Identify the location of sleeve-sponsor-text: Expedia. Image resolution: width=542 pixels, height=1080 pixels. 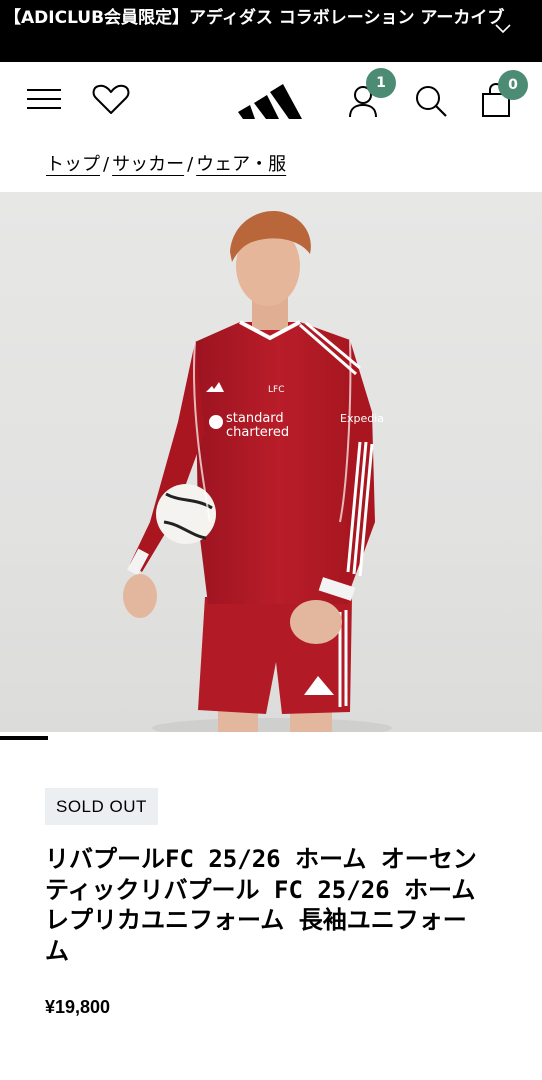
(362, 418).